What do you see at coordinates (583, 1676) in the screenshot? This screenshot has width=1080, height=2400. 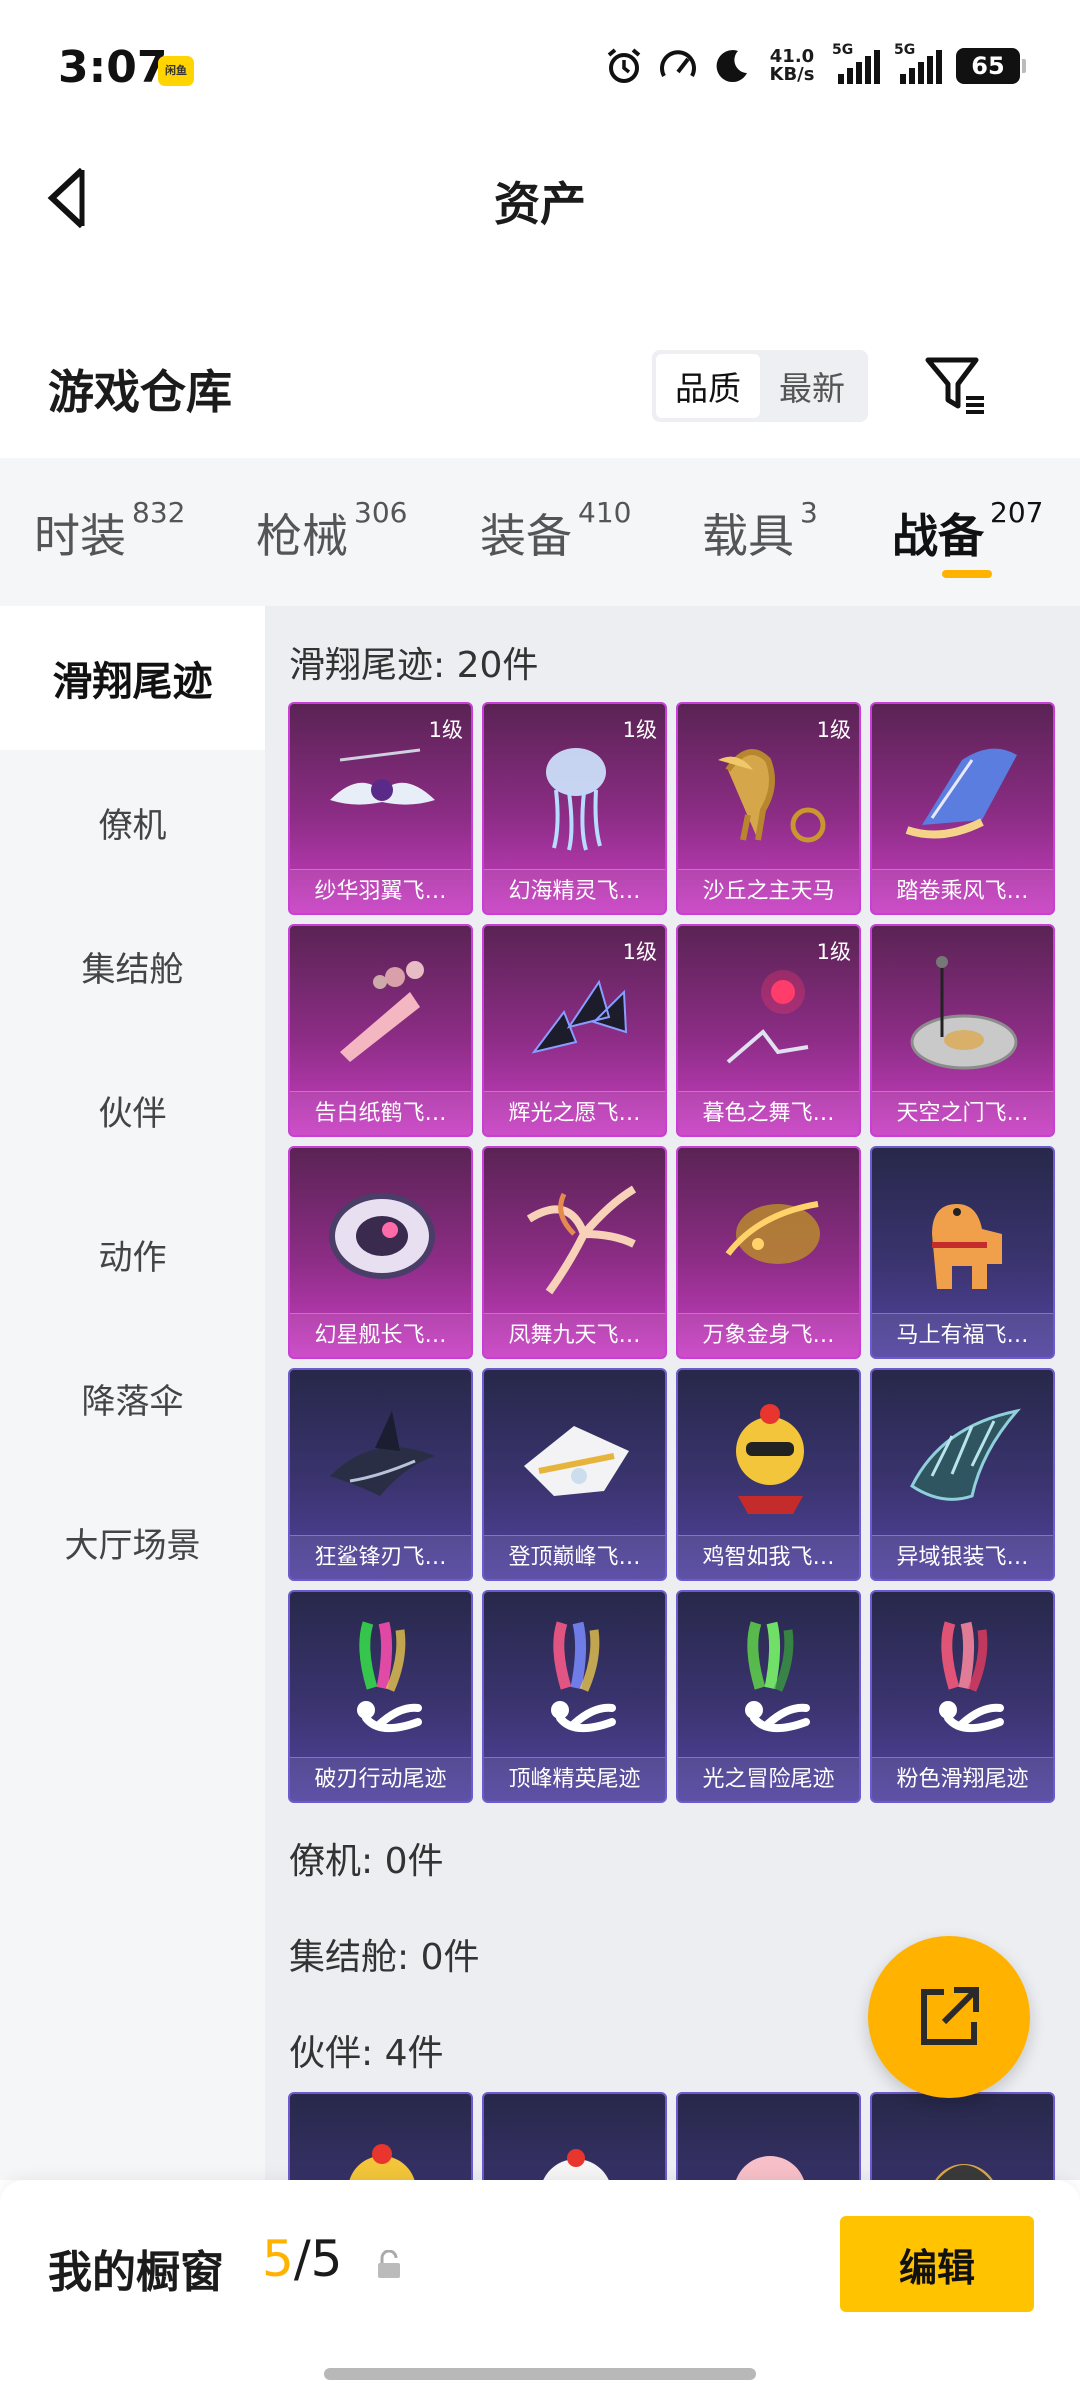 I see `rainbow-trail-icon` at bounding box center [583, 1676].